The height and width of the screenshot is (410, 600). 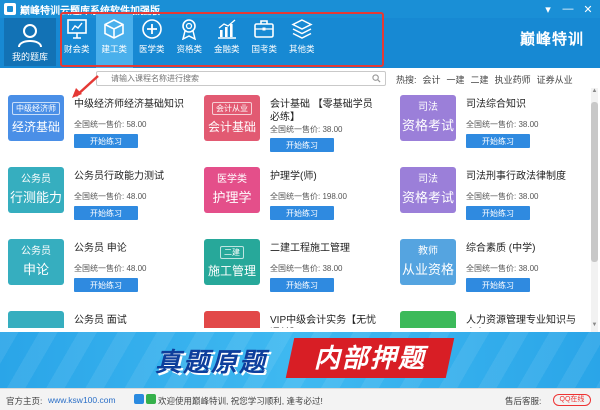 What do you see at coordinates (326, 248) in the screenshot?
I see `course-title: 二建工程施工管理` at bounding box center [326, 248].